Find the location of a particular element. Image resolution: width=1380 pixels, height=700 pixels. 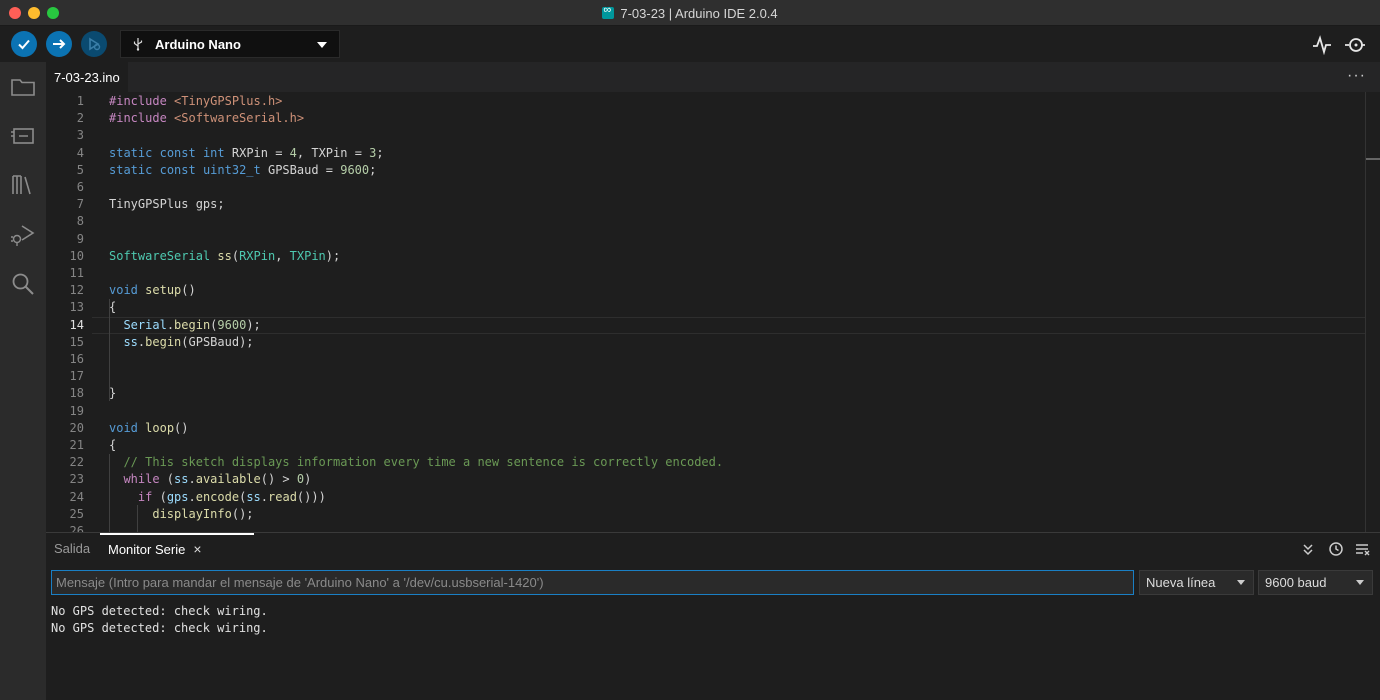

verify-button is located at coordinates (24, 44).